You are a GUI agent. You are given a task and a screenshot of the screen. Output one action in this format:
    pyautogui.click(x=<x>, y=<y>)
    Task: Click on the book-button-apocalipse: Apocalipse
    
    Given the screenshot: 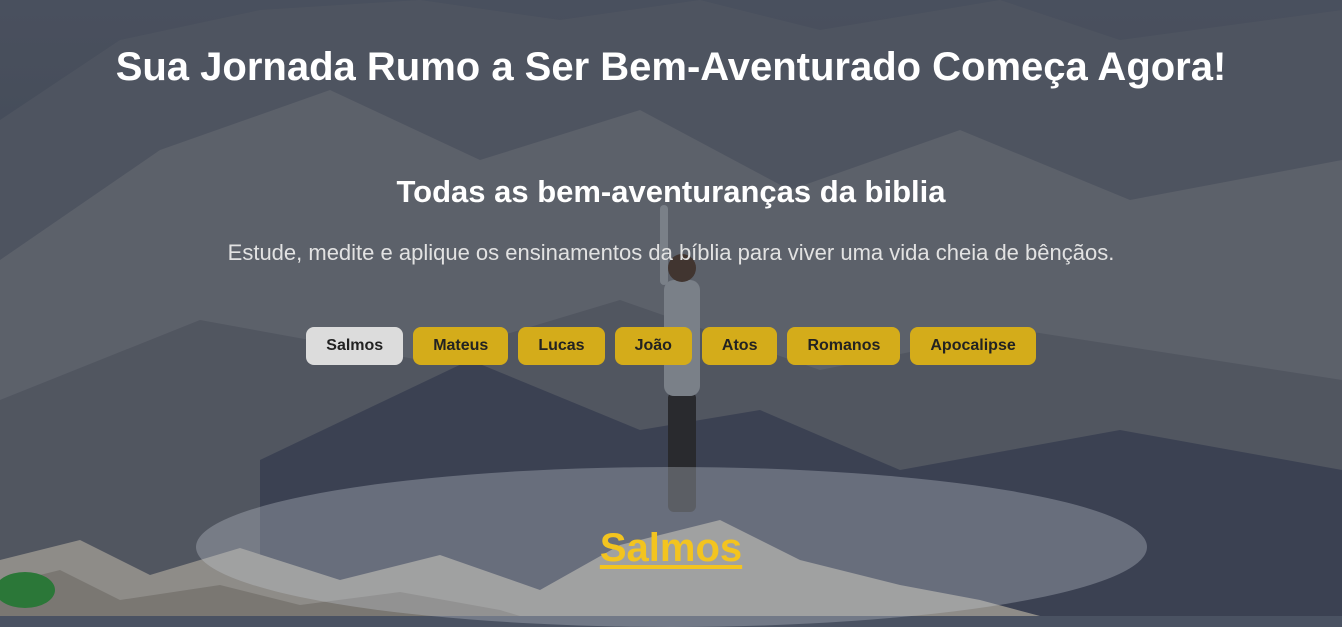 What is the action you would take?
    pyautogui.click(x=973, y=346)
    